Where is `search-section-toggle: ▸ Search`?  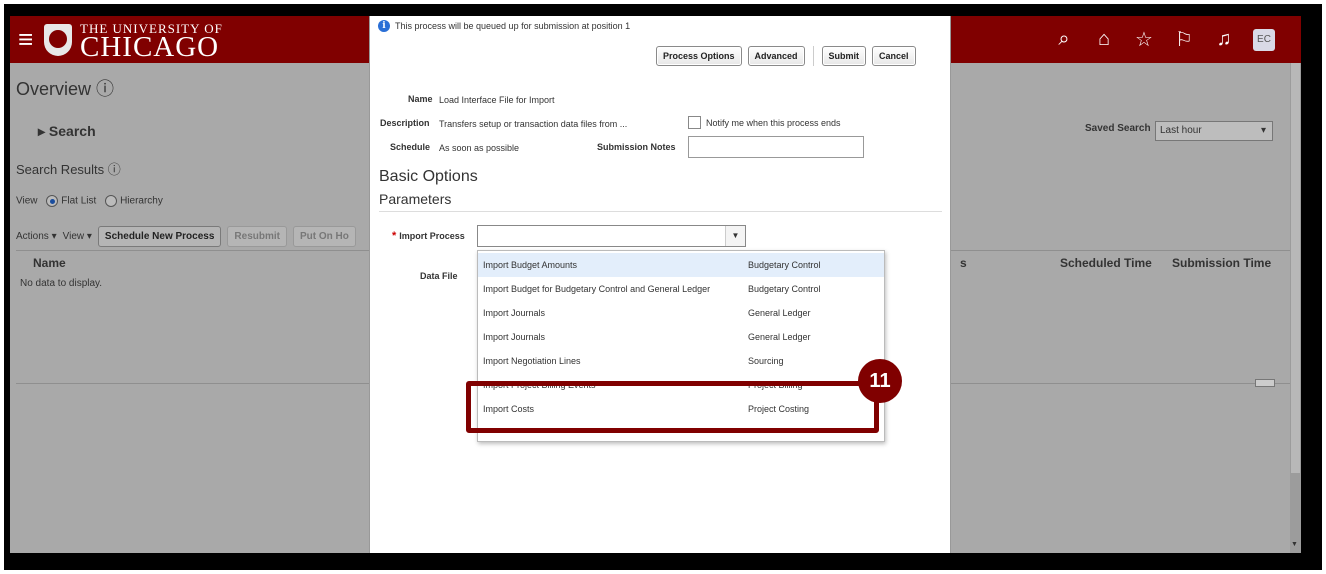
search-section-toggle: ▸ Search is located at coordinates (67, 131).